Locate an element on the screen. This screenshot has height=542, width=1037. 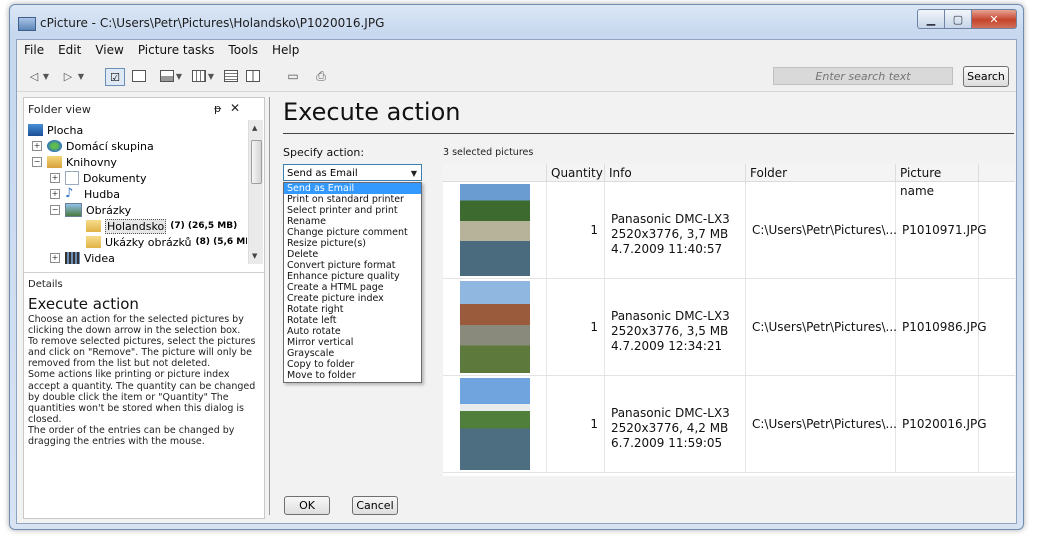
scroll-thumb is located at coordinates (256, 162).